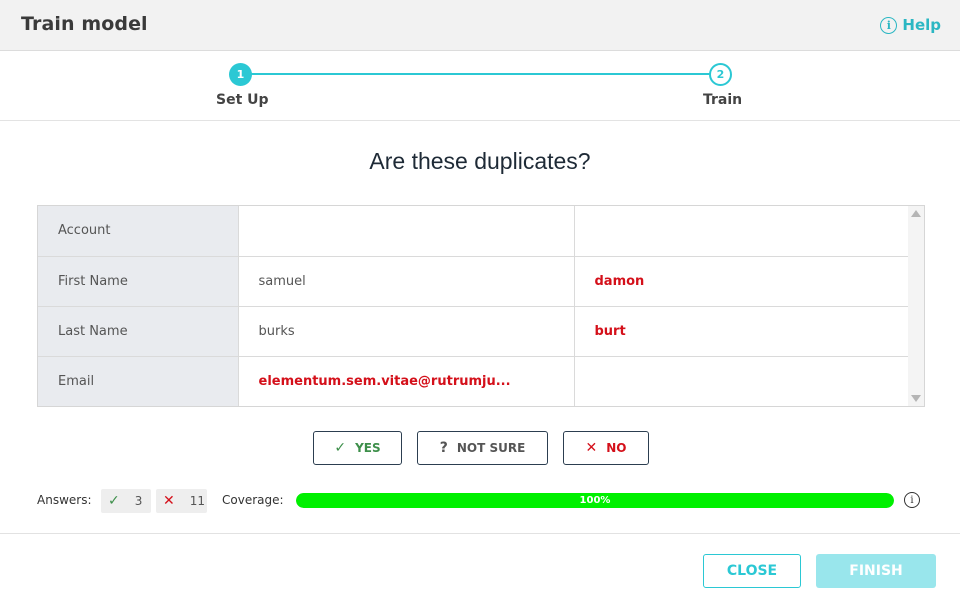  I want to click on yes-button: ✓ YES, so click(357, 448).